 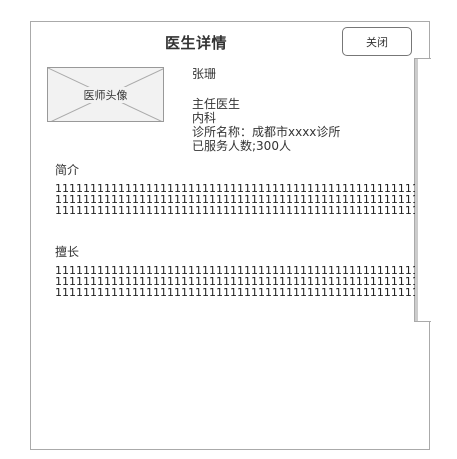 What do you see at coordinates (422, 190) in the screenshot?
I see `vertical-scrollbar` at bounding box center [422, 190].